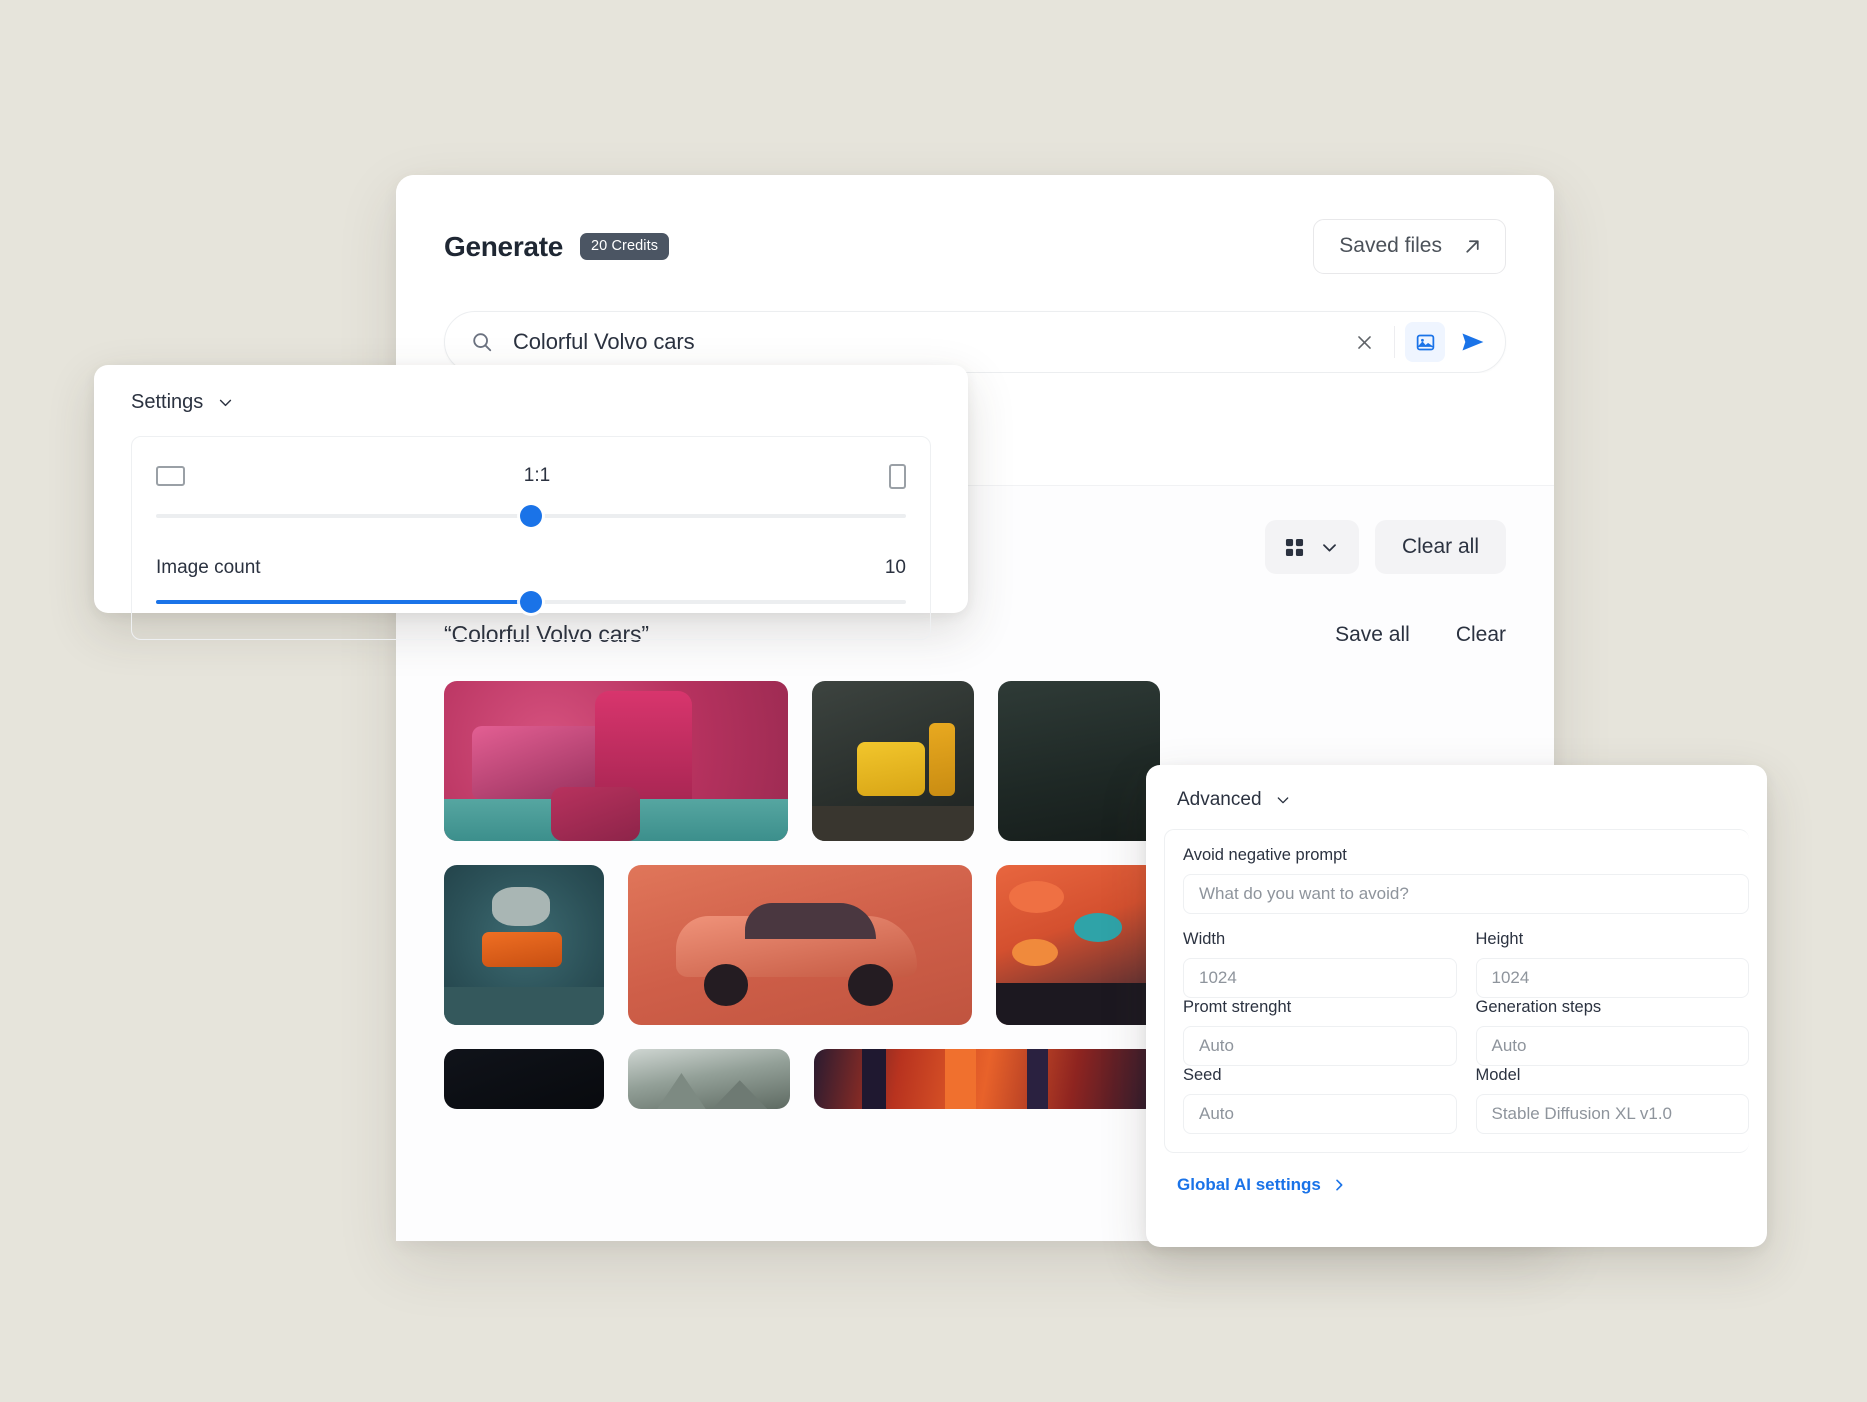 The height and width of the screenshot is (1402, 1867). I want to click on send-icon, so click(1473, 342).